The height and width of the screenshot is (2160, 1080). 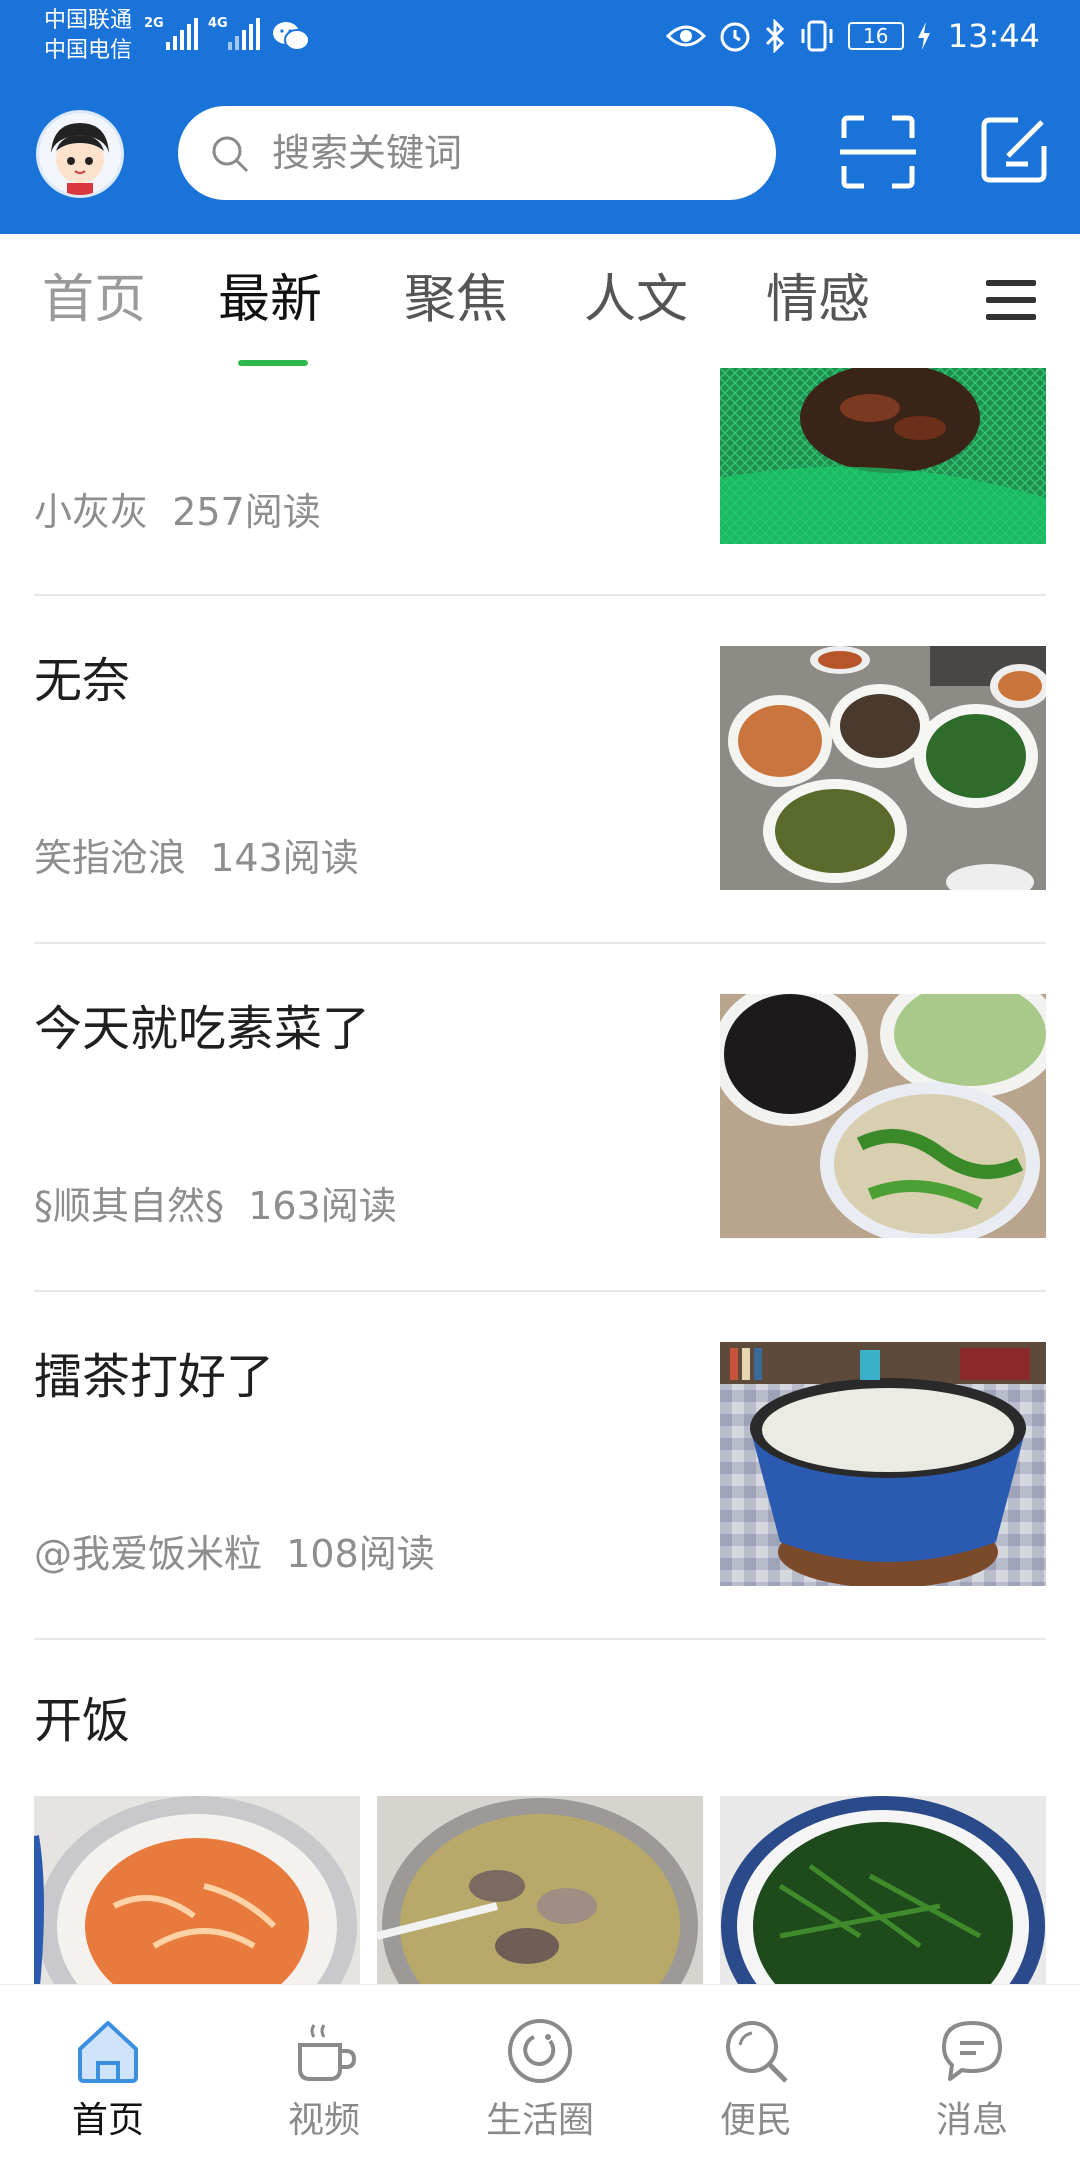 I want to click on tab-culture: 人文, so click(x=636, y=300).